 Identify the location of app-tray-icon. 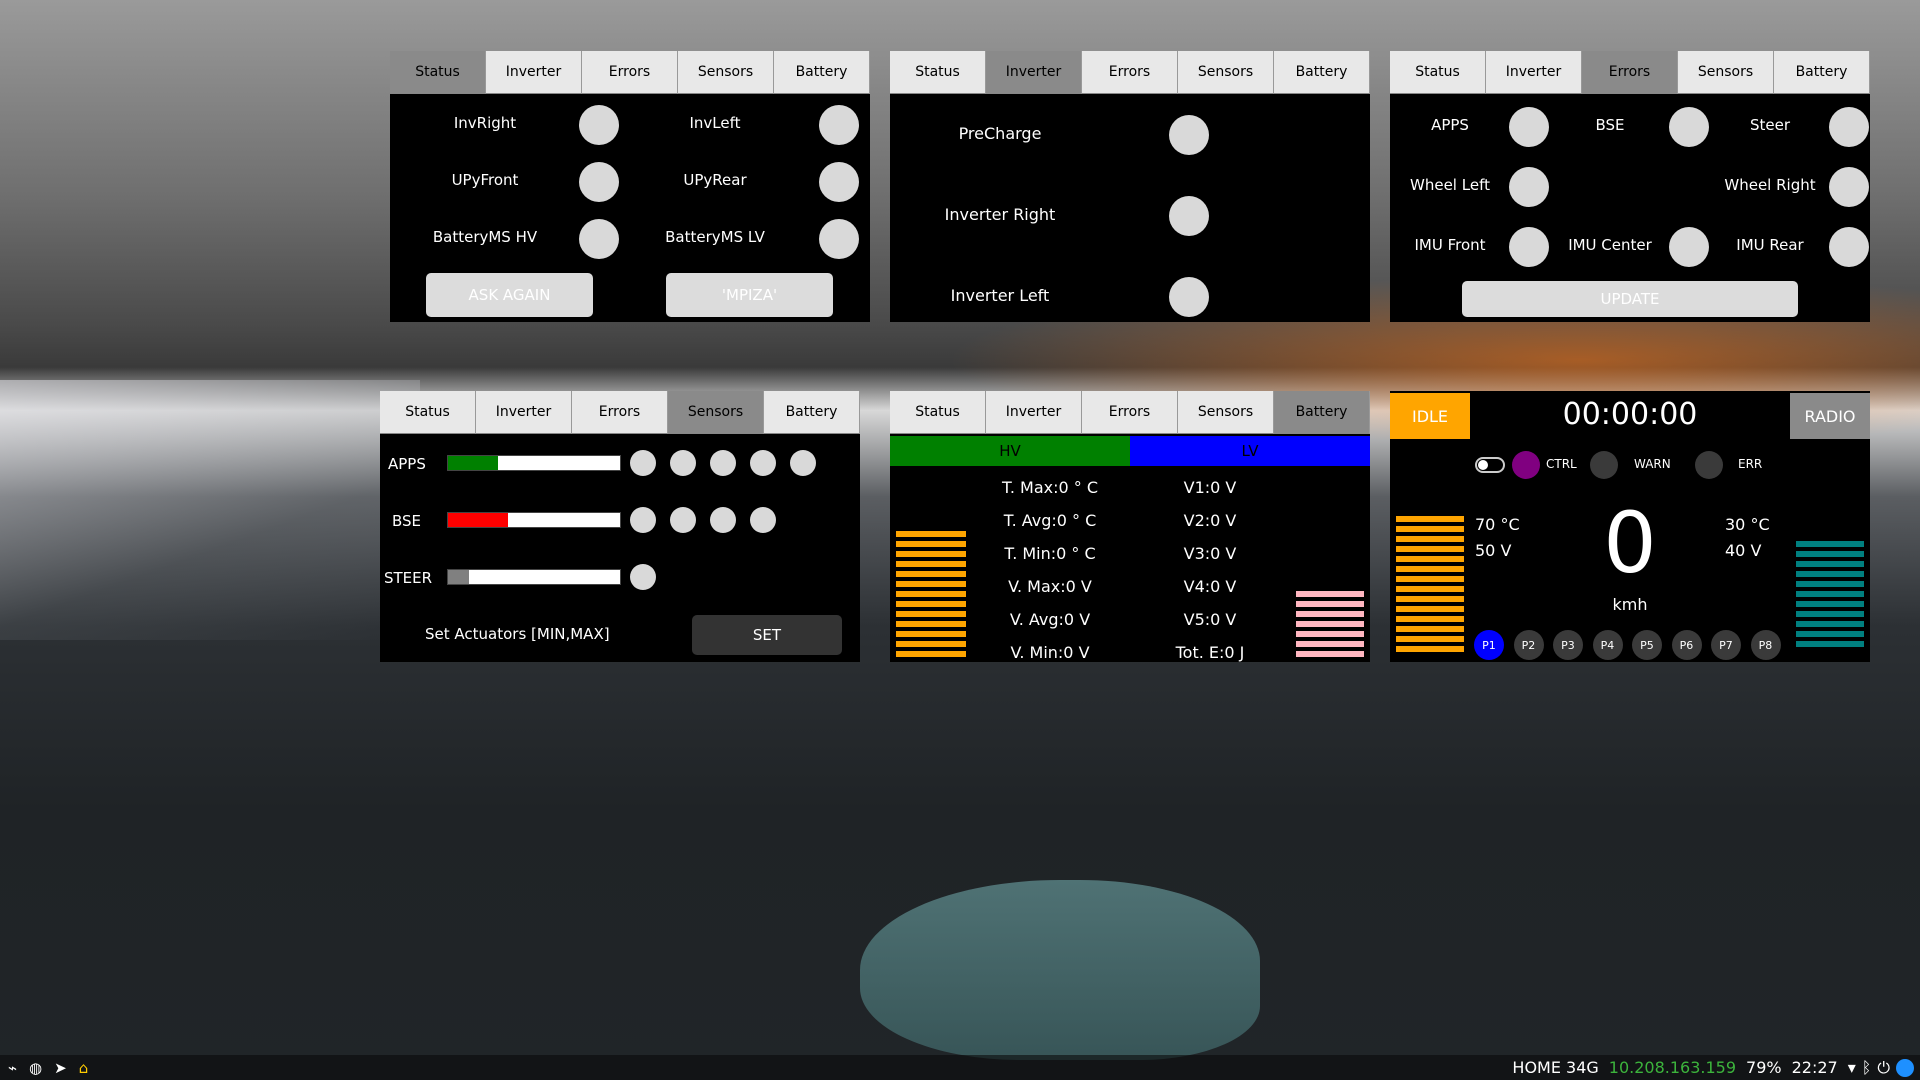
(1905, 1067).